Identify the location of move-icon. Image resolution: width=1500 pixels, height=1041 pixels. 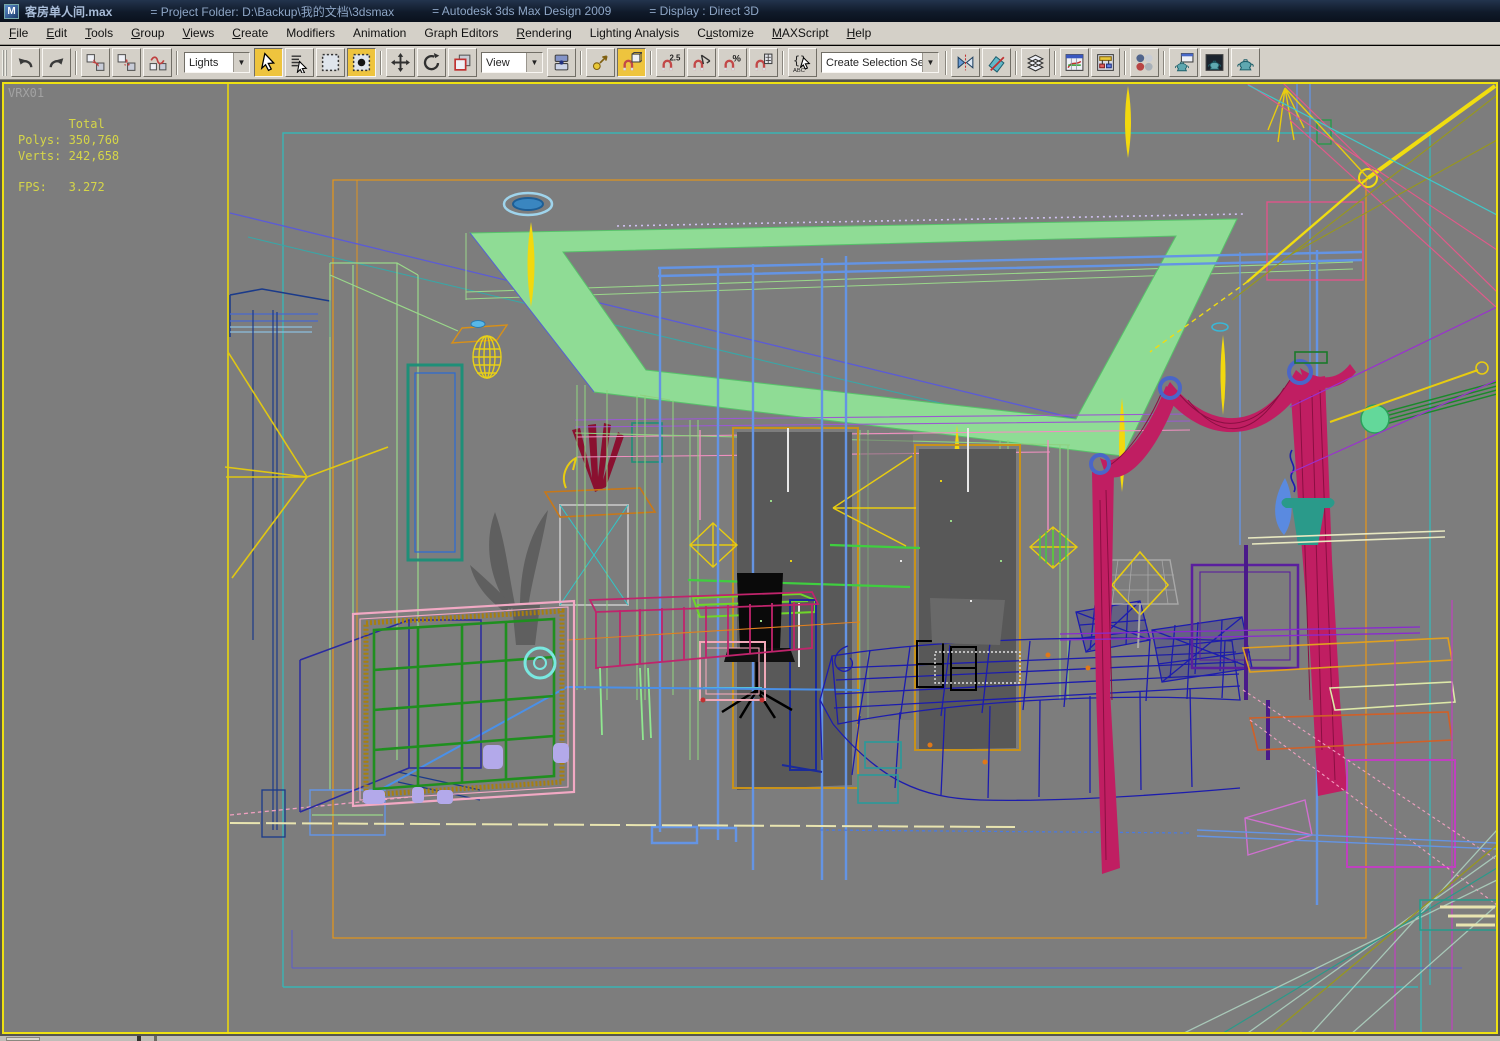
(400, 62).